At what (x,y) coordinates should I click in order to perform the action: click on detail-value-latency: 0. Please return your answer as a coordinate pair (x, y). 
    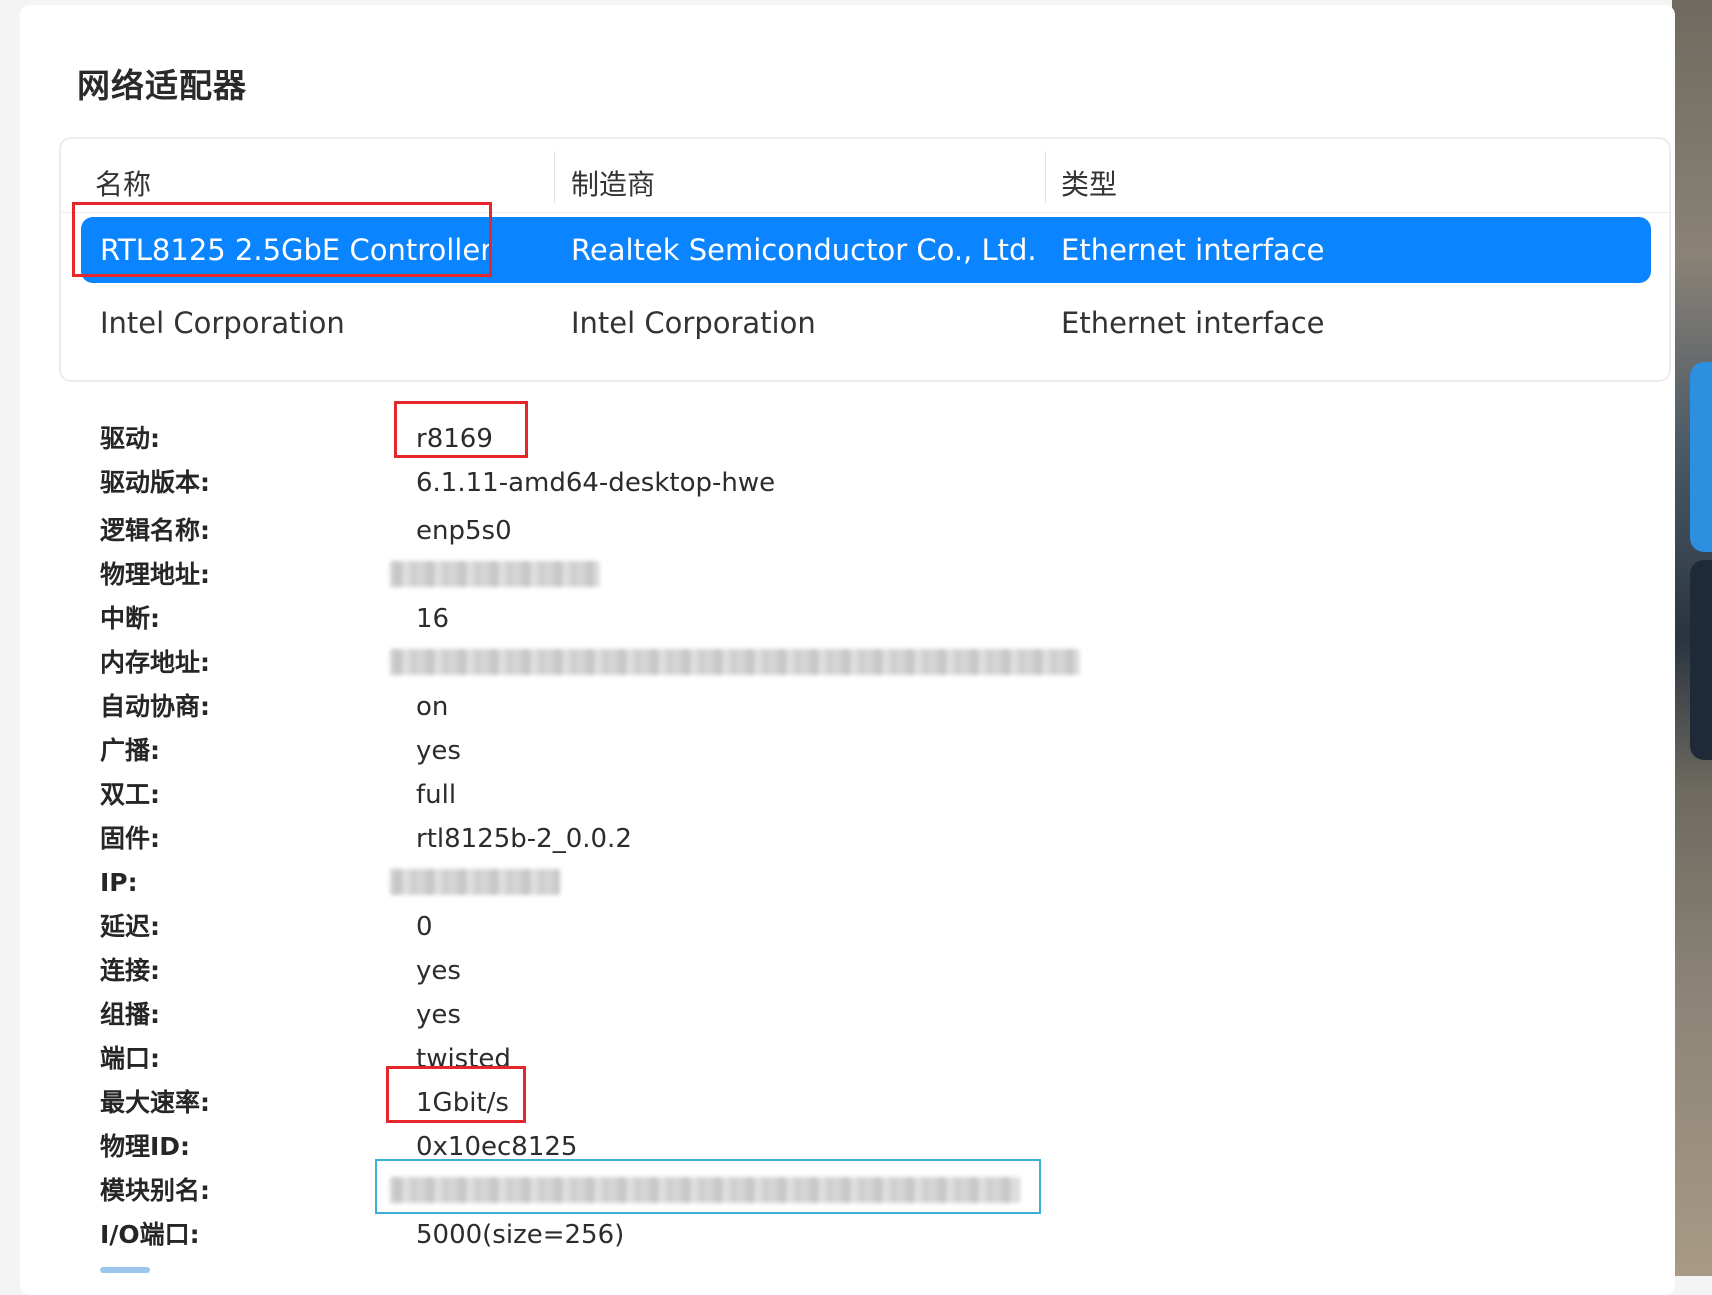
    Looking at the image, I should click on (424, 927).